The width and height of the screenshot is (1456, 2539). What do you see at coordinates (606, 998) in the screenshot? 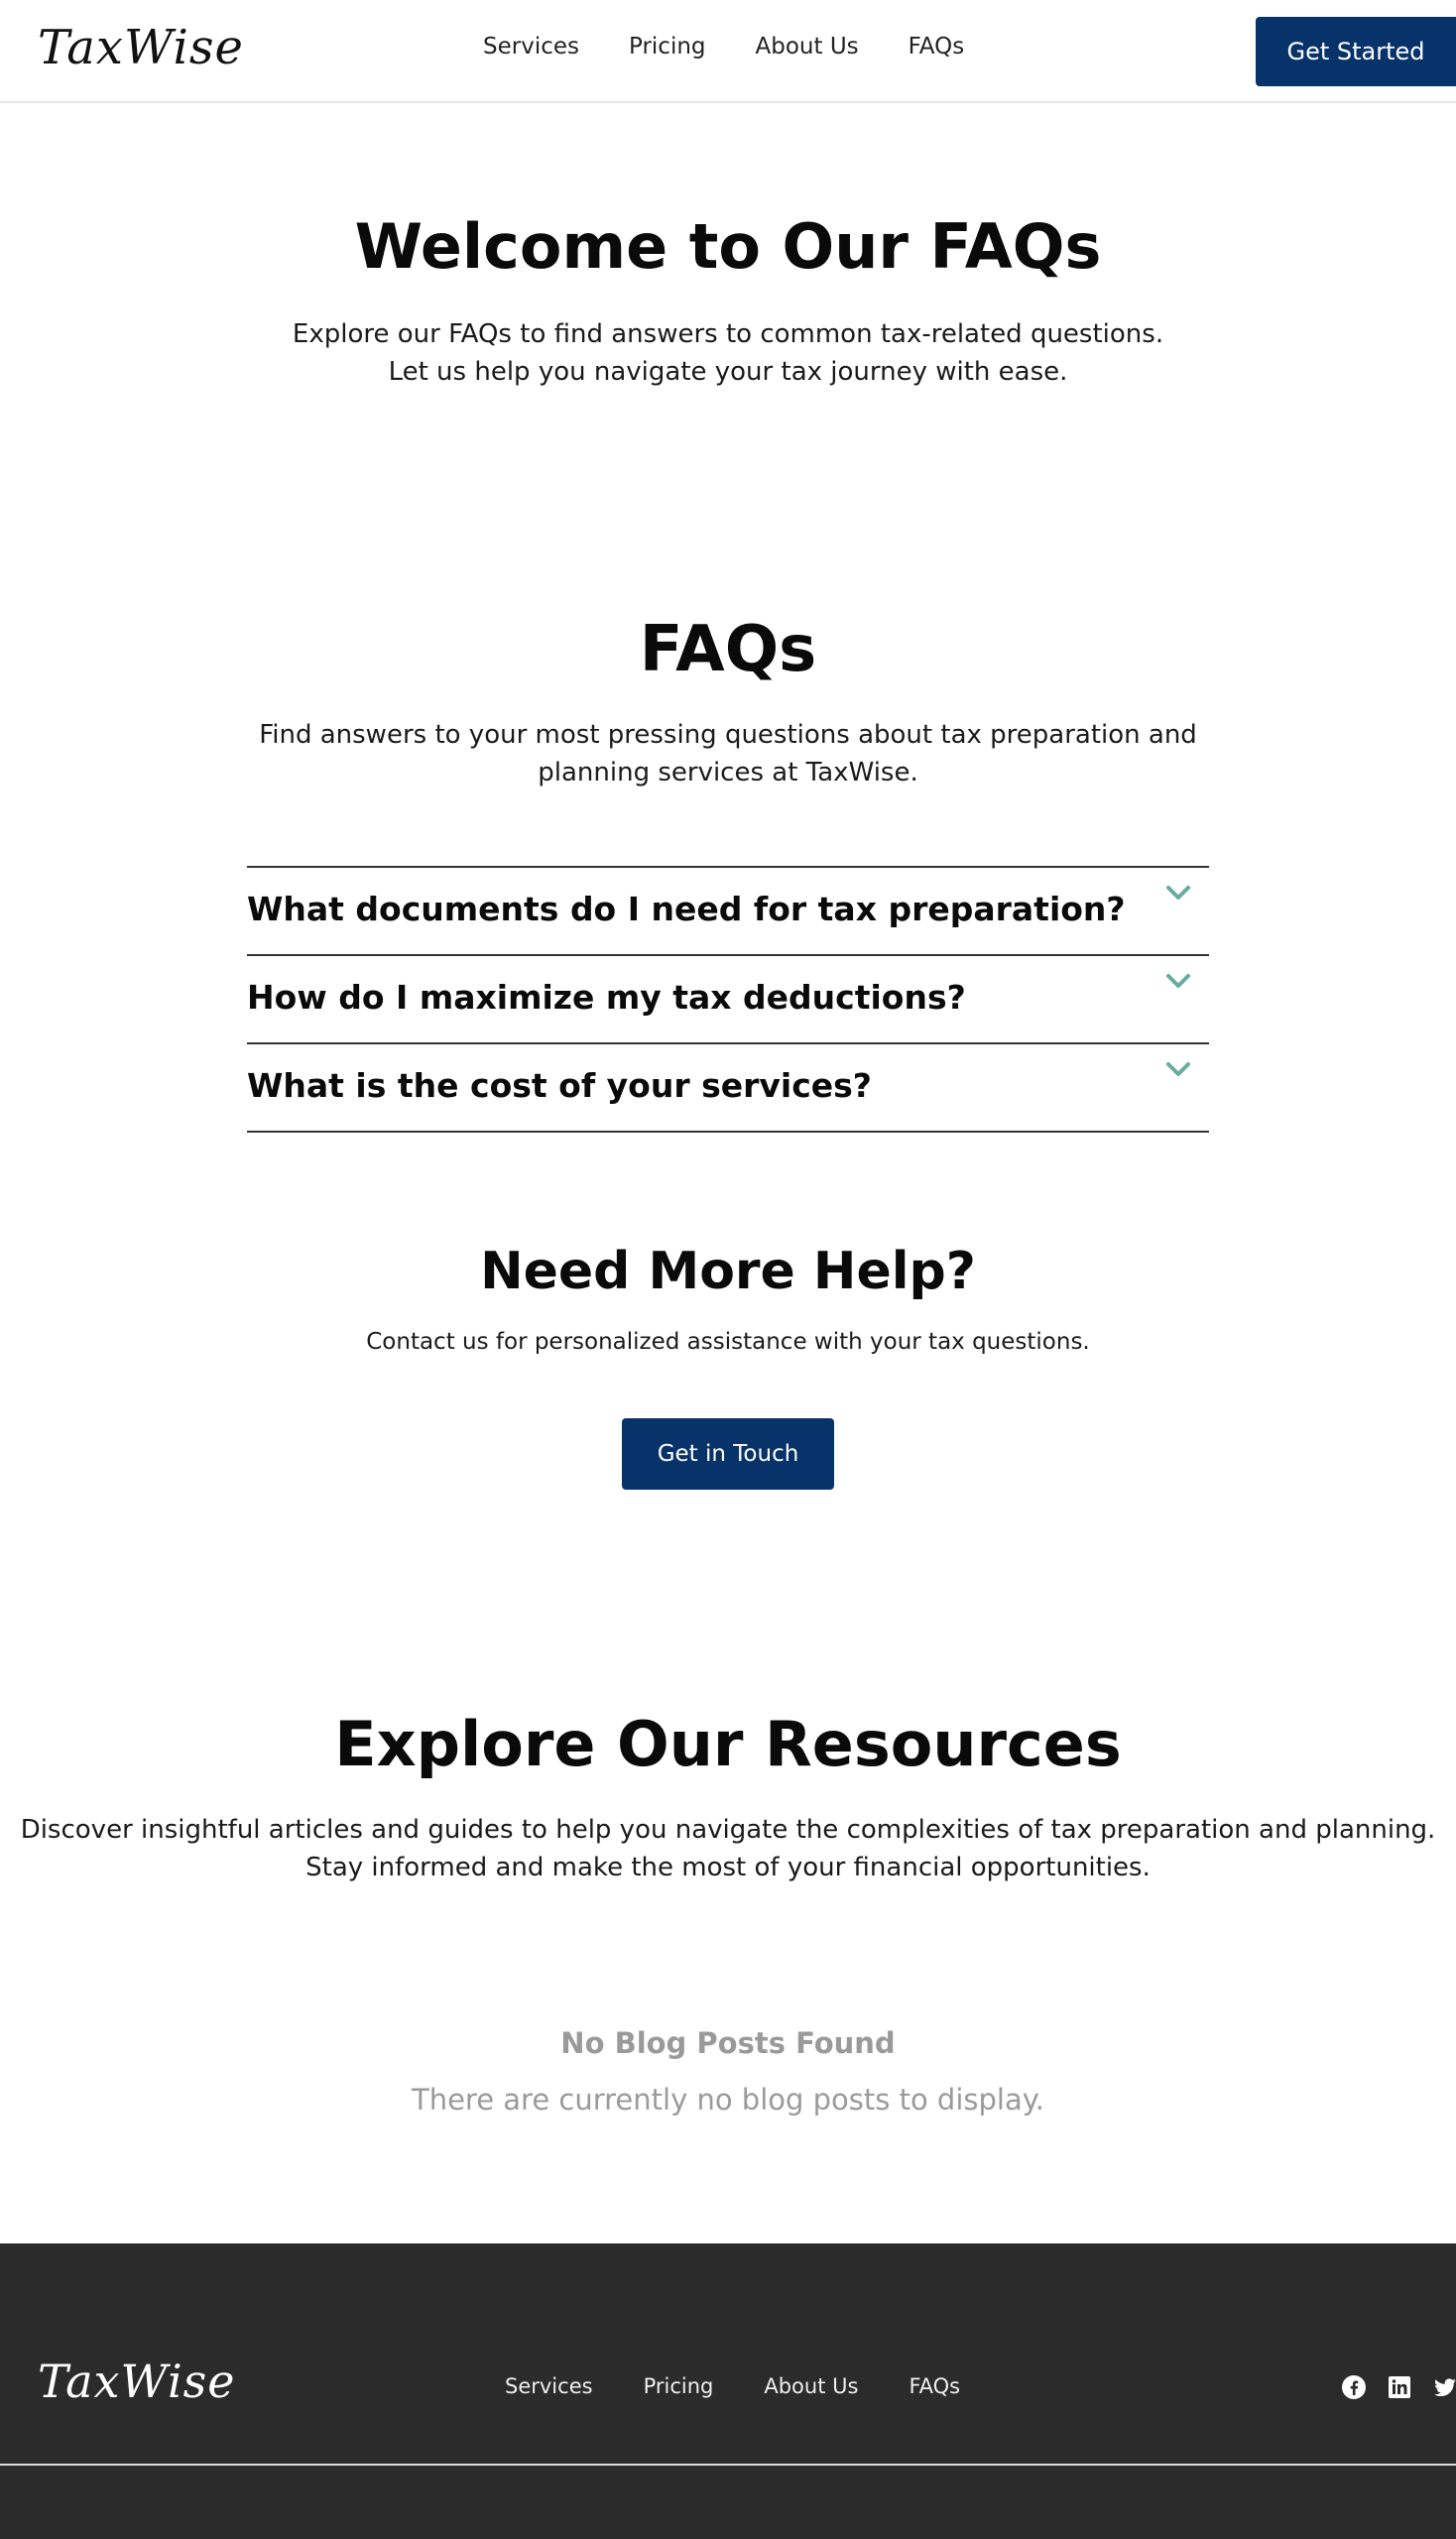
I see `faq-question: How do I maximize my tax deductions?` at bounding box center [606, 998].